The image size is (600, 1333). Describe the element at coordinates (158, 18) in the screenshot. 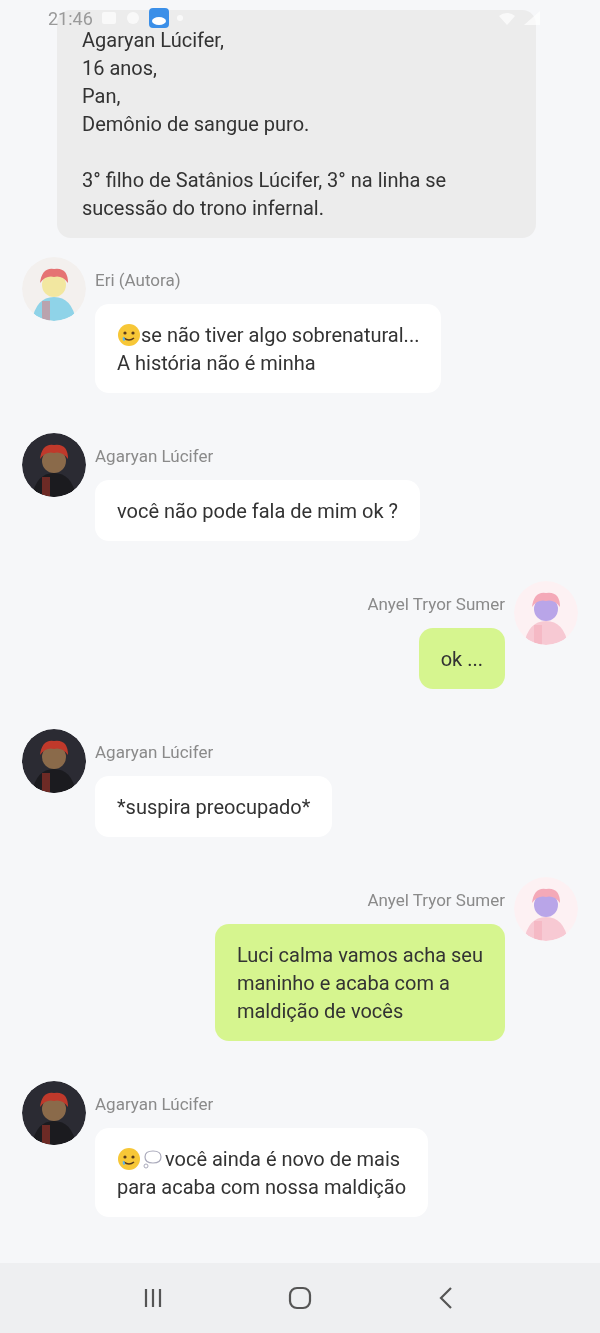

I see `cloud-app-icon` at that location.